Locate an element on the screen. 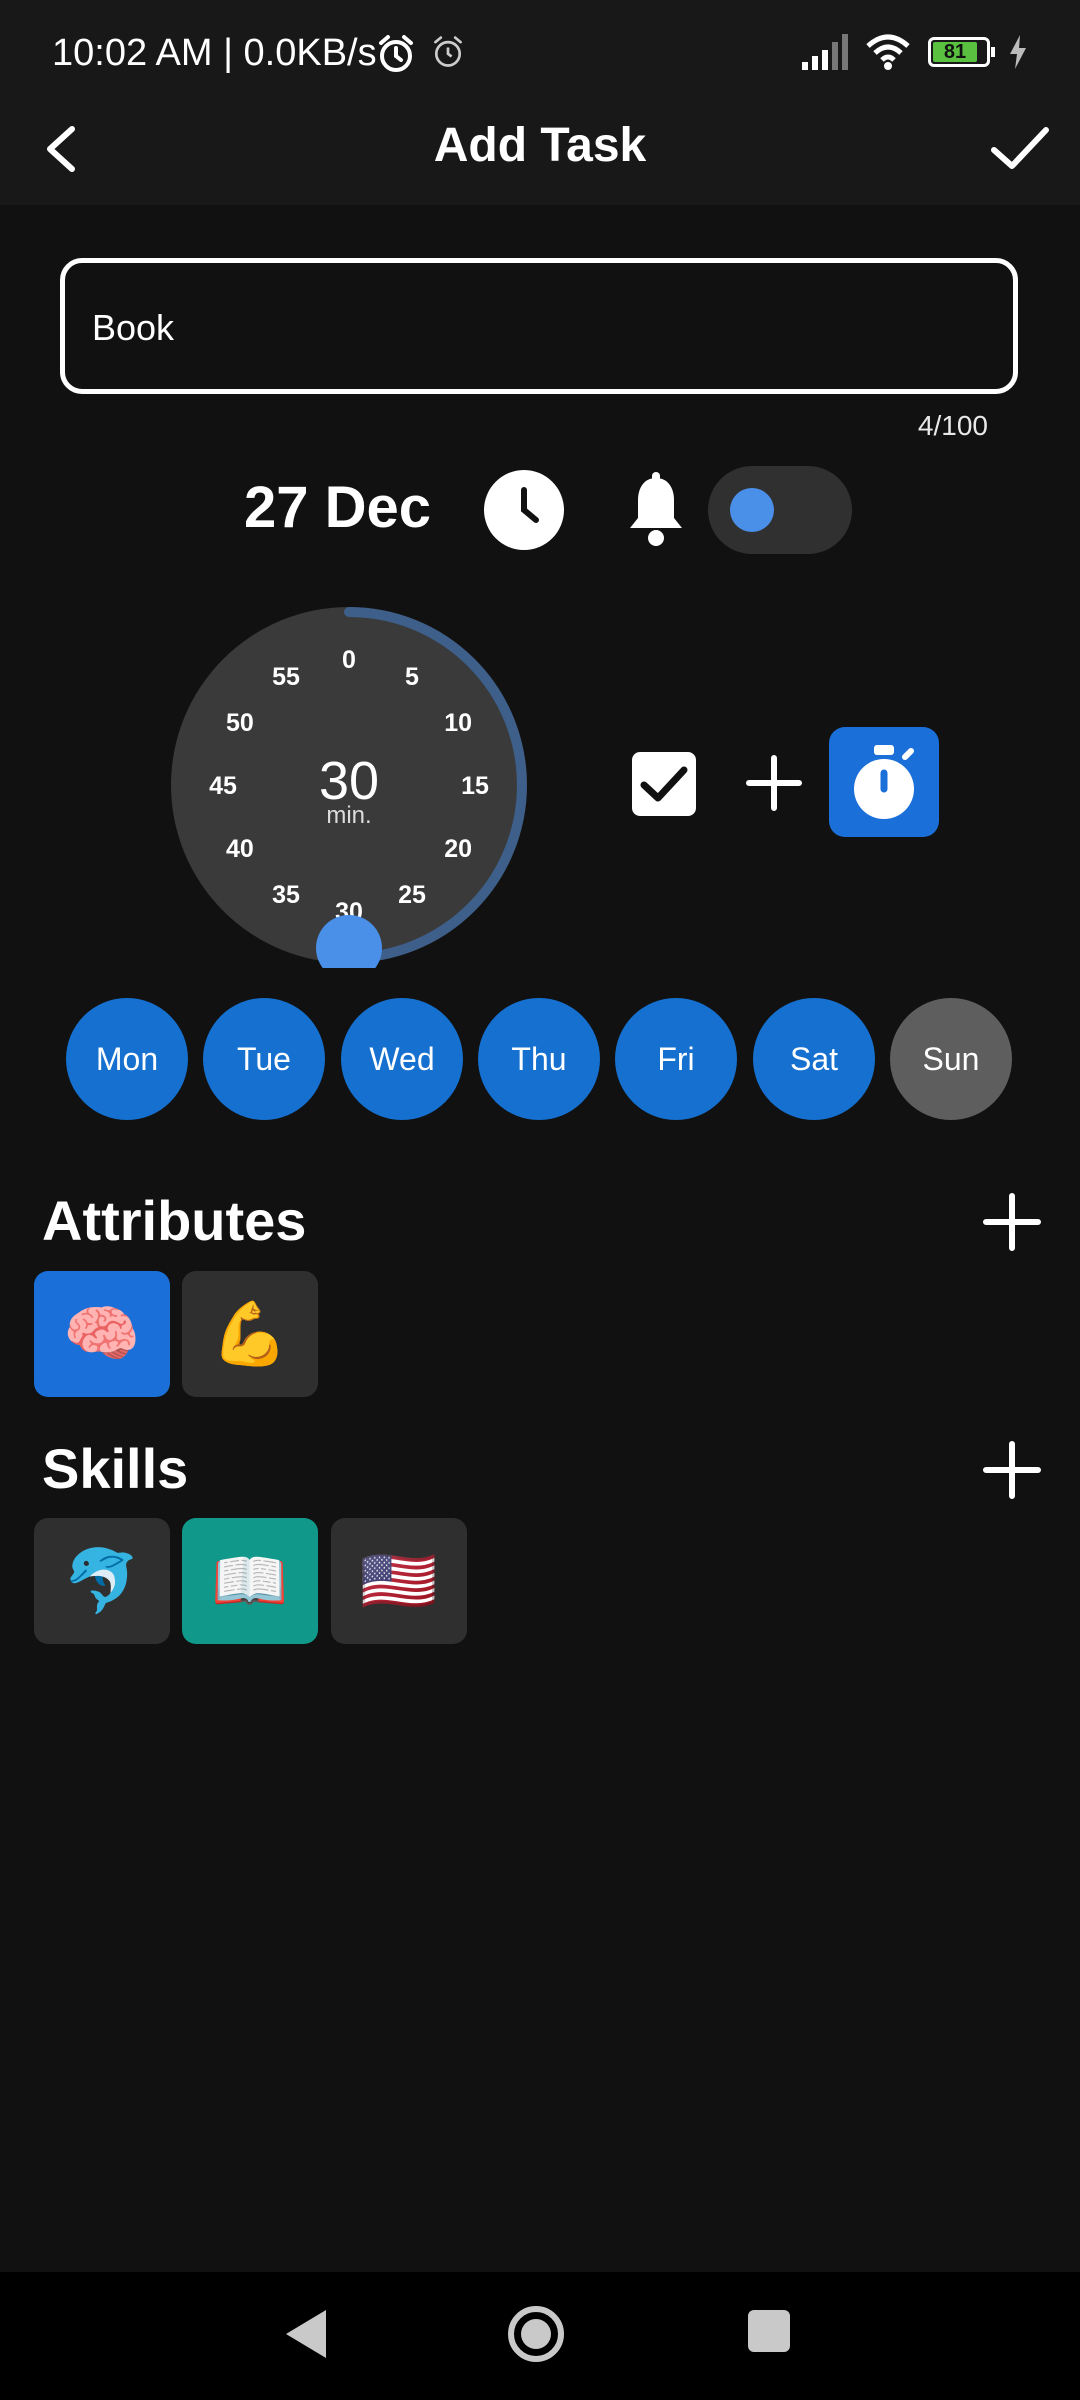 The image size is (1080, 2400). open-book-icon: 📖 is located at coordinates (250, 1581).